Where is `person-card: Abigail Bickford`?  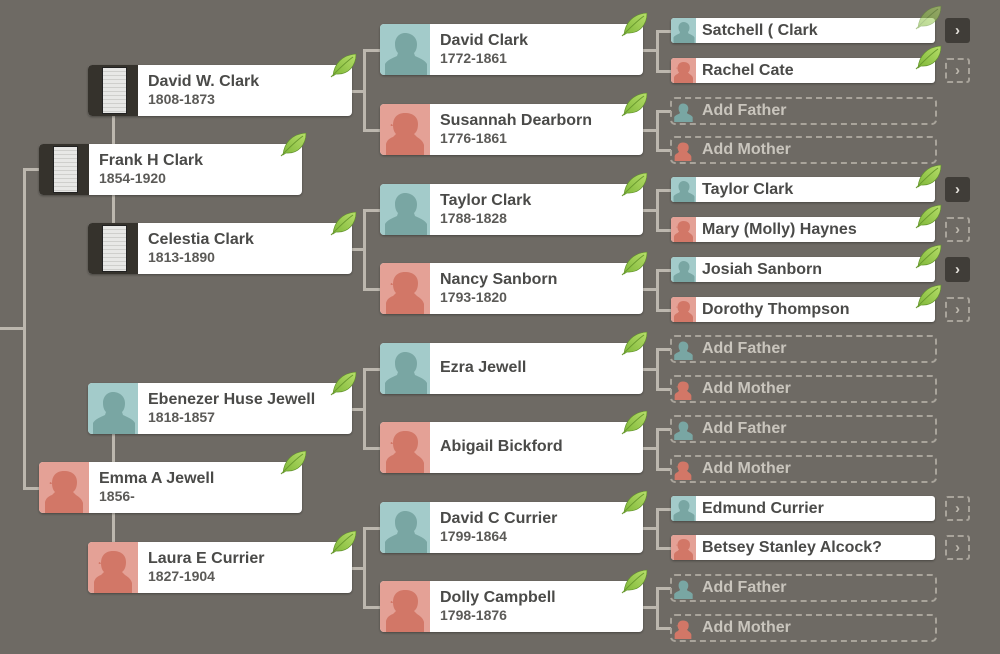
person-card: Abigail Bickford is located at coordinates (511, 447).